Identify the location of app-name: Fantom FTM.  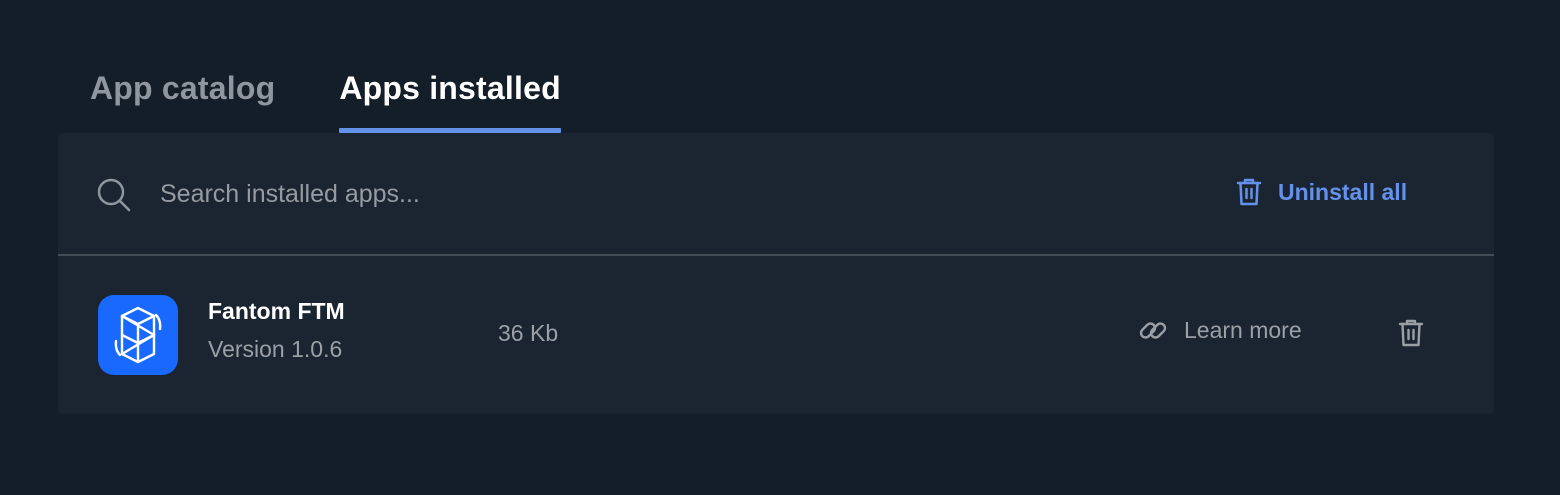
(276, 311).